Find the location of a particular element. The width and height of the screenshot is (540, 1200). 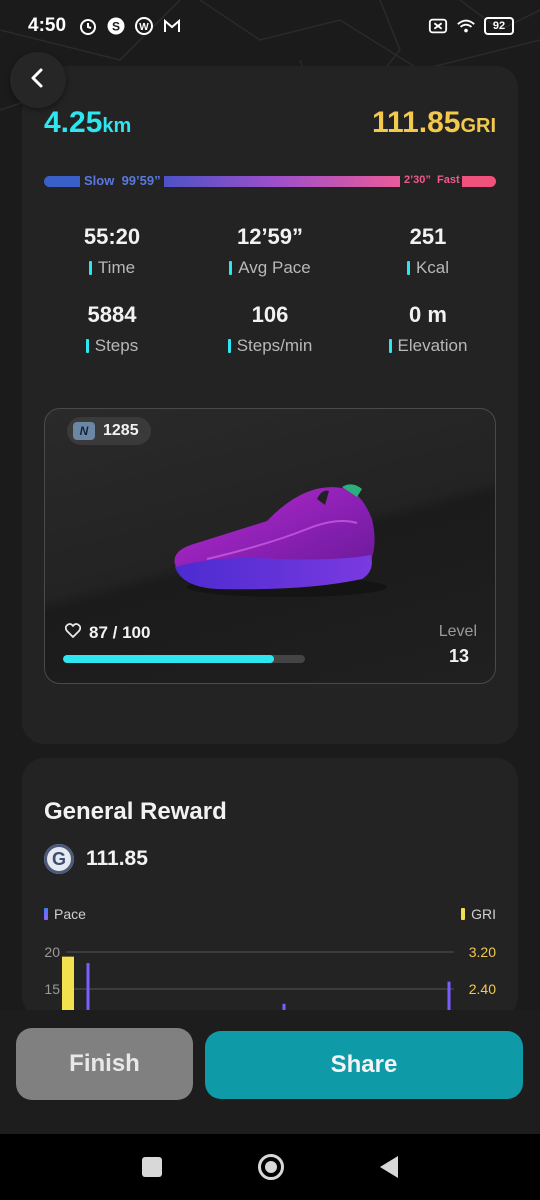

legend-pace-swatch is located at coordinates (46, 914).